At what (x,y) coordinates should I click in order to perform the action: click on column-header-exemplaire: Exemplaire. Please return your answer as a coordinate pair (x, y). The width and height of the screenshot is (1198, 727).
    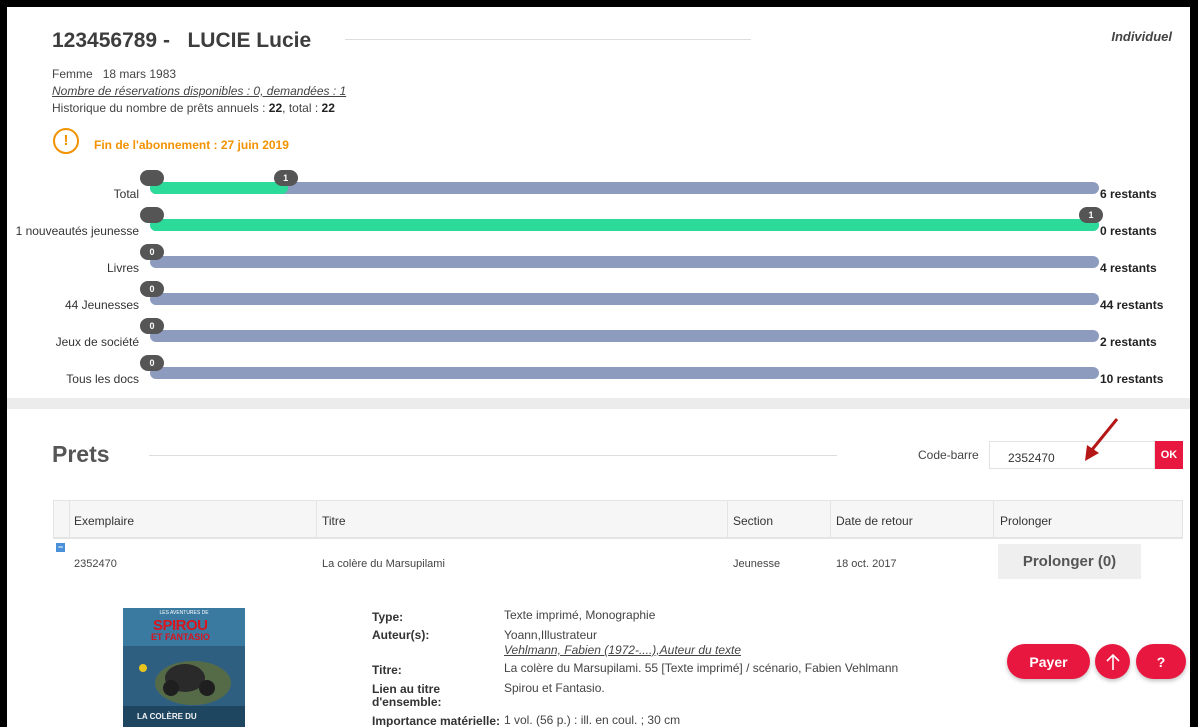
    Looking at the image, I should click on (104, 521).